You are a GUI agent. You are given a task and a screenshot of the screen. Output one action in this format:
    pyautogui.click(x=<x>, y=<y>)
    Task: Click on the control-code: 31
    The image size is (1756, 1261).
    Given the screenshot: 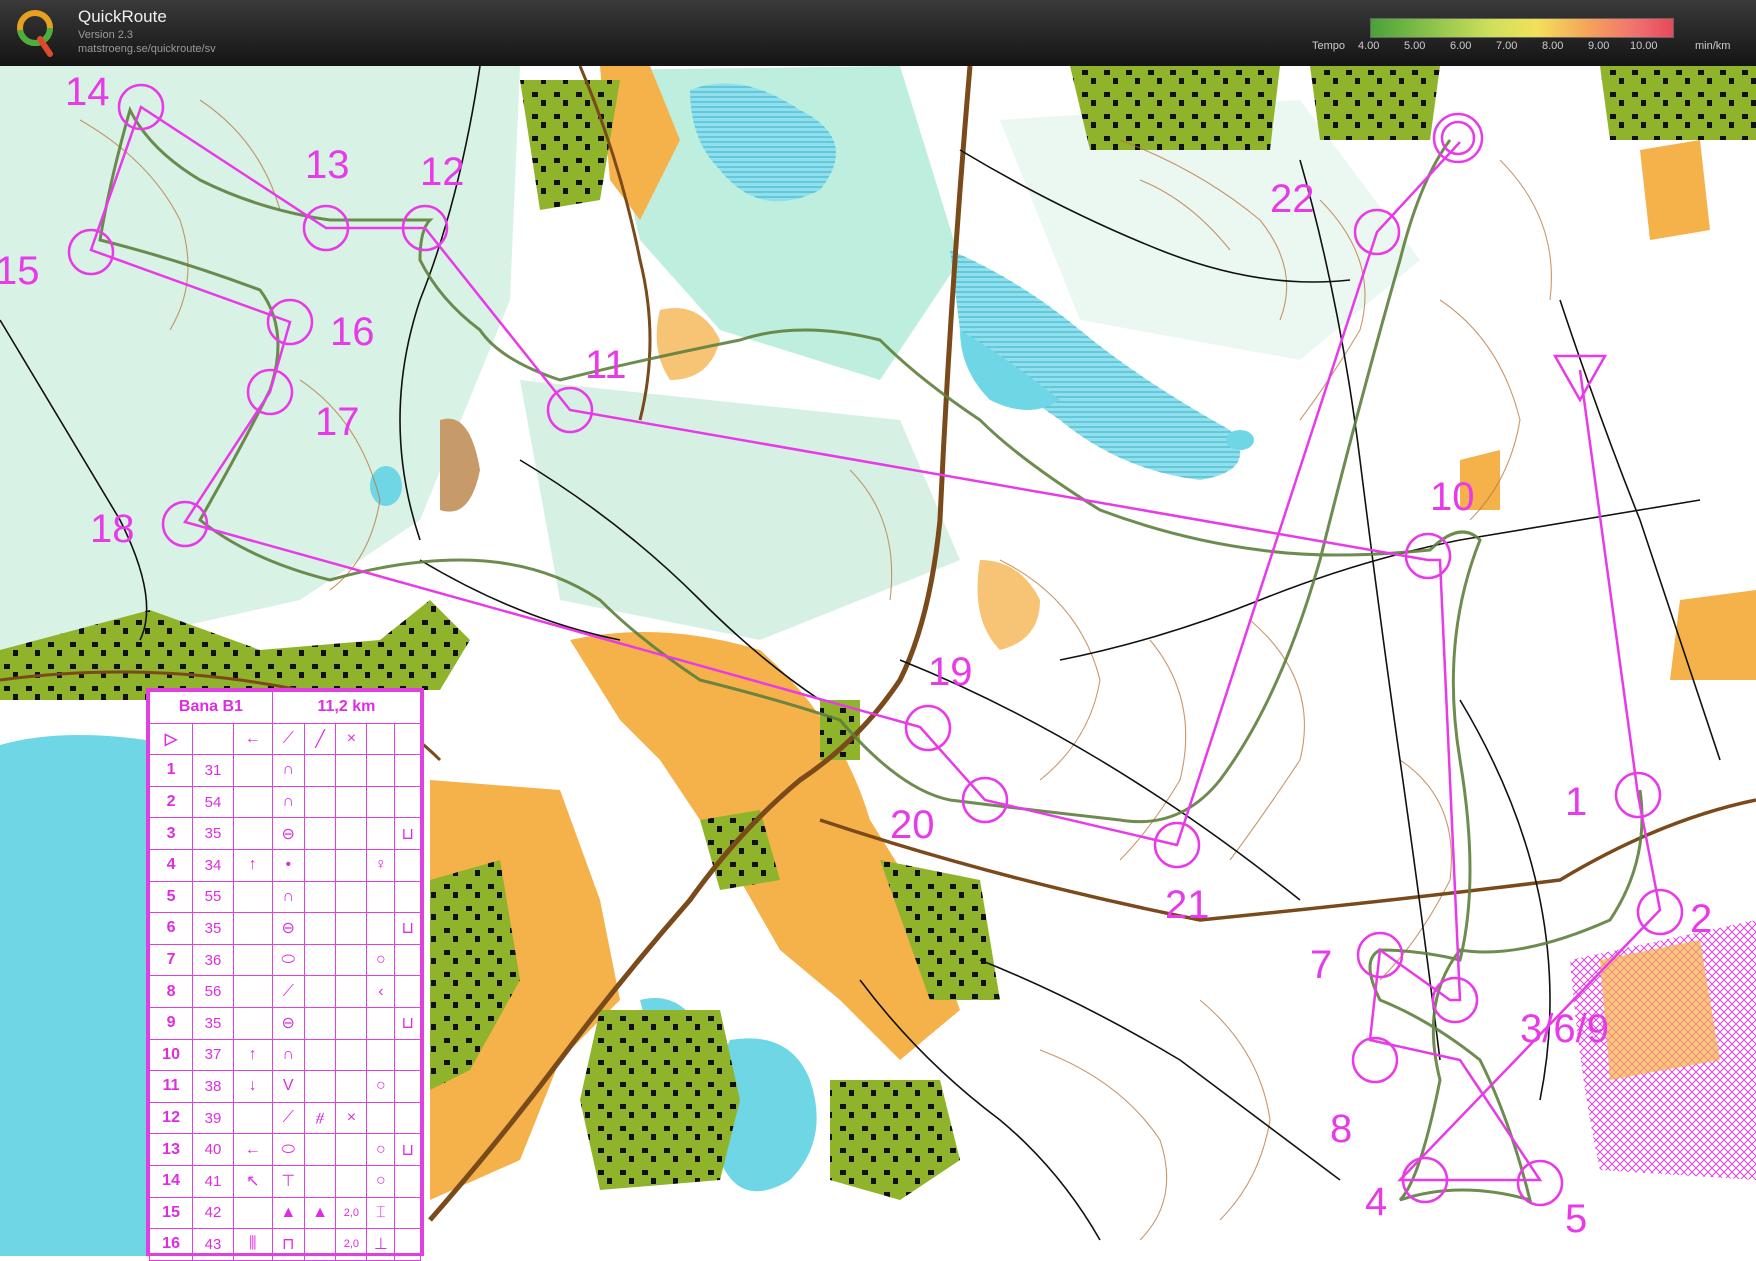 What is the action you would take?
    pyautogui.click(x=213, y=770)
    